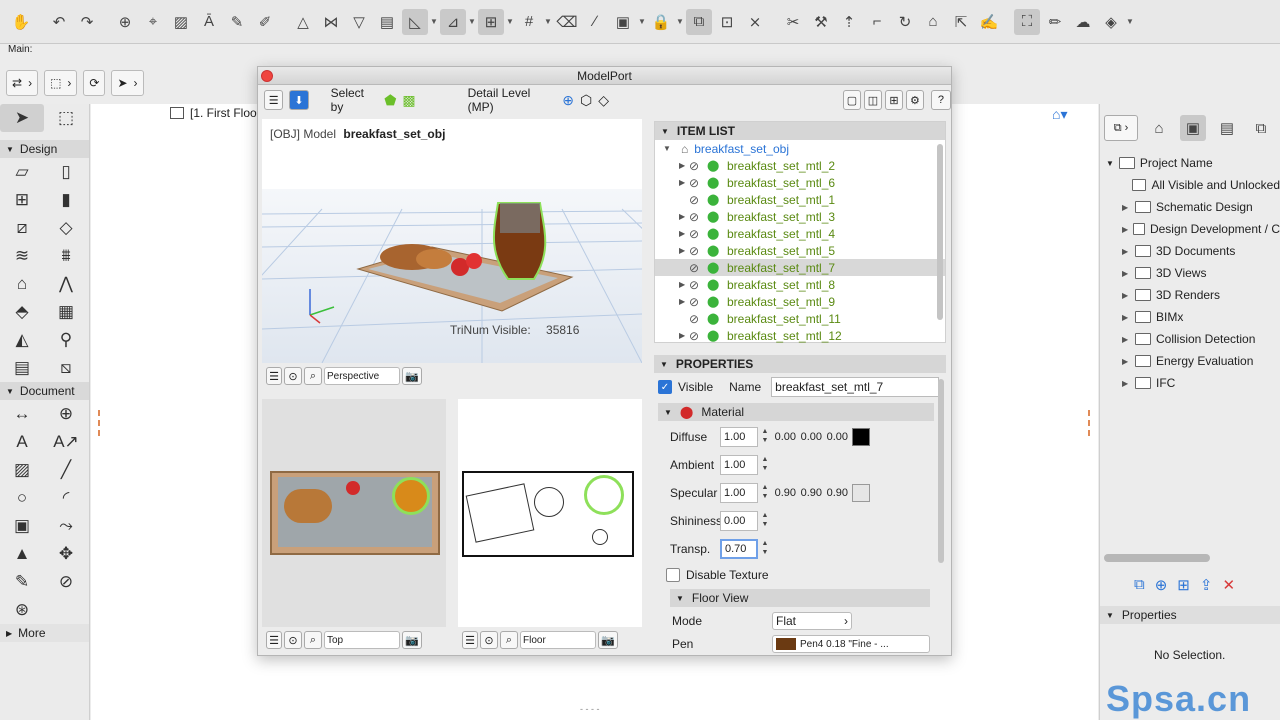  What do you see at coordinates (362, 640) in the screenshot?
I see `view-mode-select: Top` at bounding box center [362, 640].